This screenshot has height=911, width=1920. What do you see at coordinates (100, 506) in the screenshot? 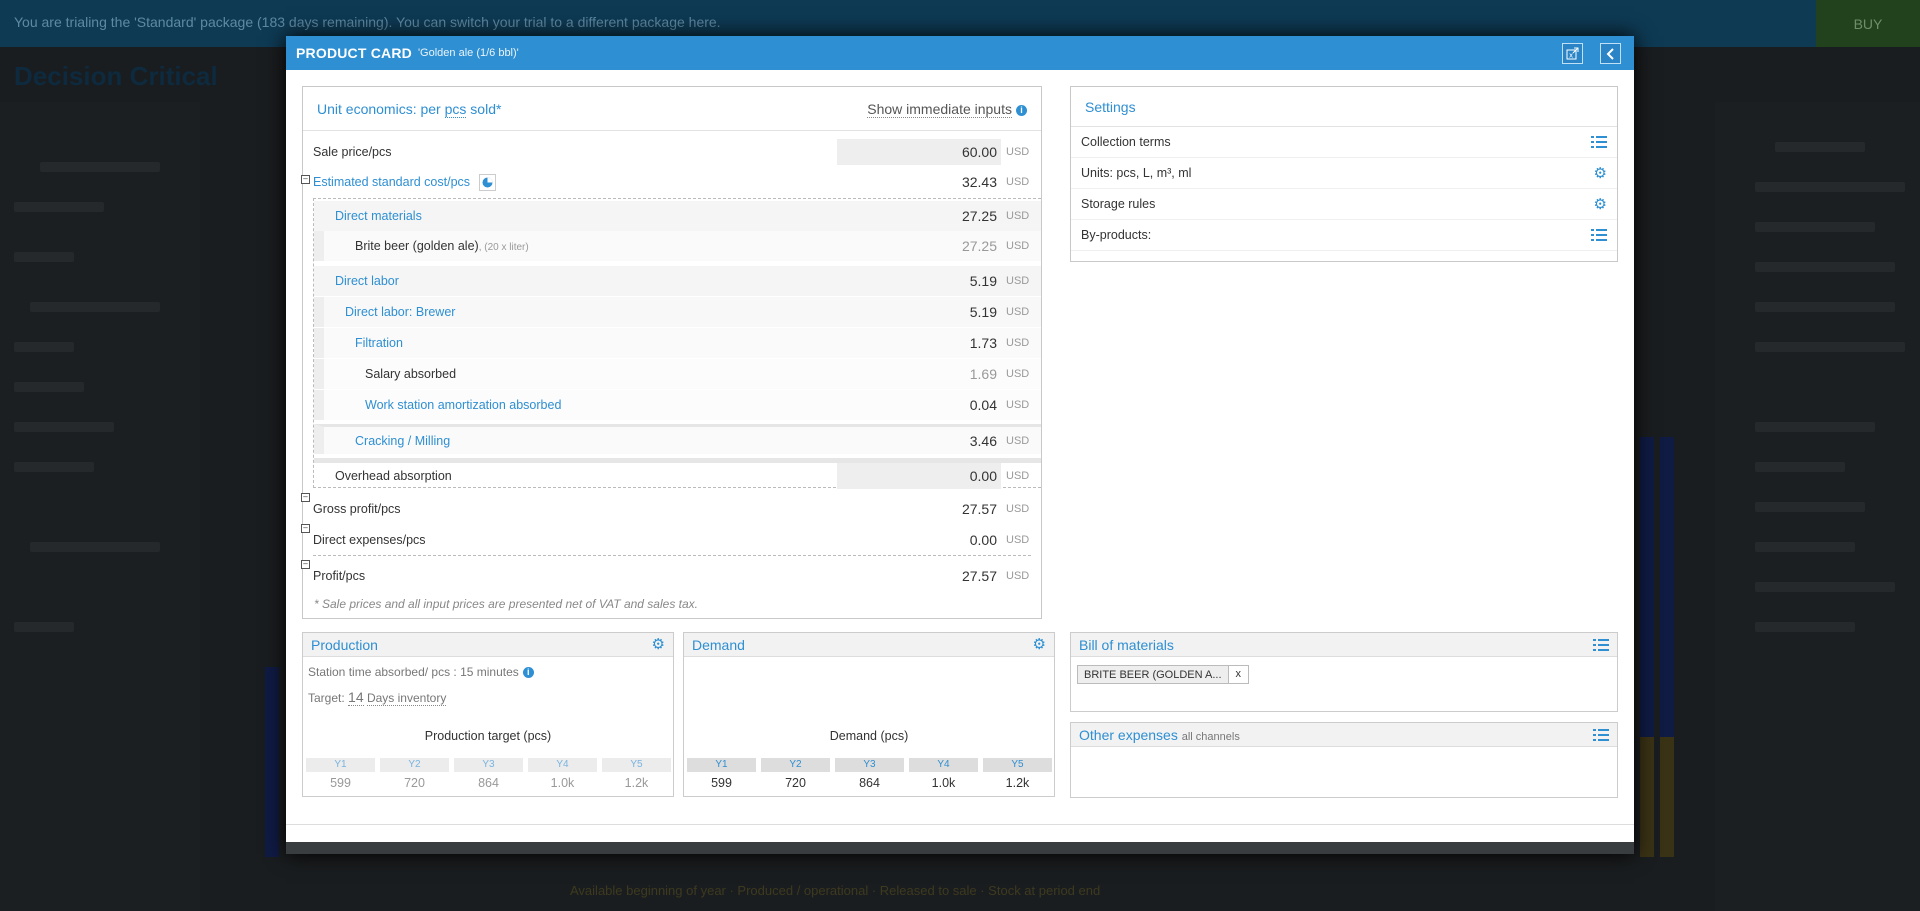
I see `left-nav` at bounding box center [100, 506].